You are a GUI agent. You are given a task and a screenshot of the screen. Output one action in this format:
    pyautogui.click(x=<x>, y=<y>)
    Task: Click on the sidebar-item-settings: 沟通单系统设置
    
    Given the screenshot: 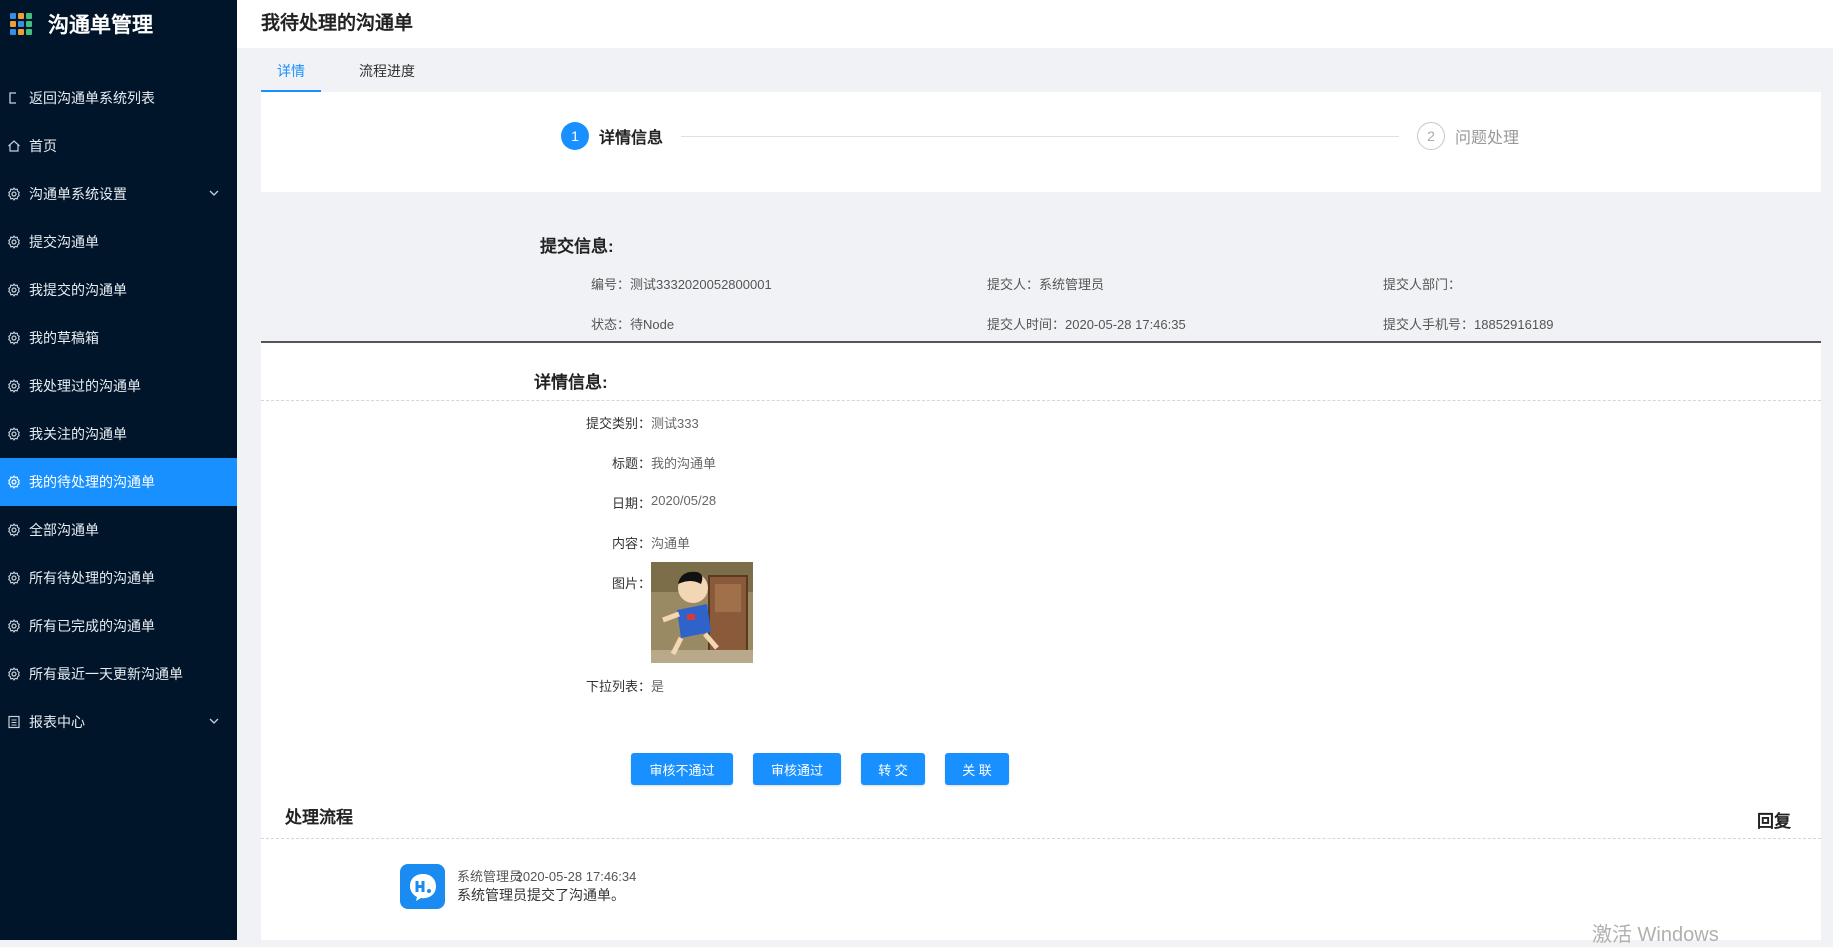 What is the action you would take?
    pyautogui.click(x=118, y=194)
    